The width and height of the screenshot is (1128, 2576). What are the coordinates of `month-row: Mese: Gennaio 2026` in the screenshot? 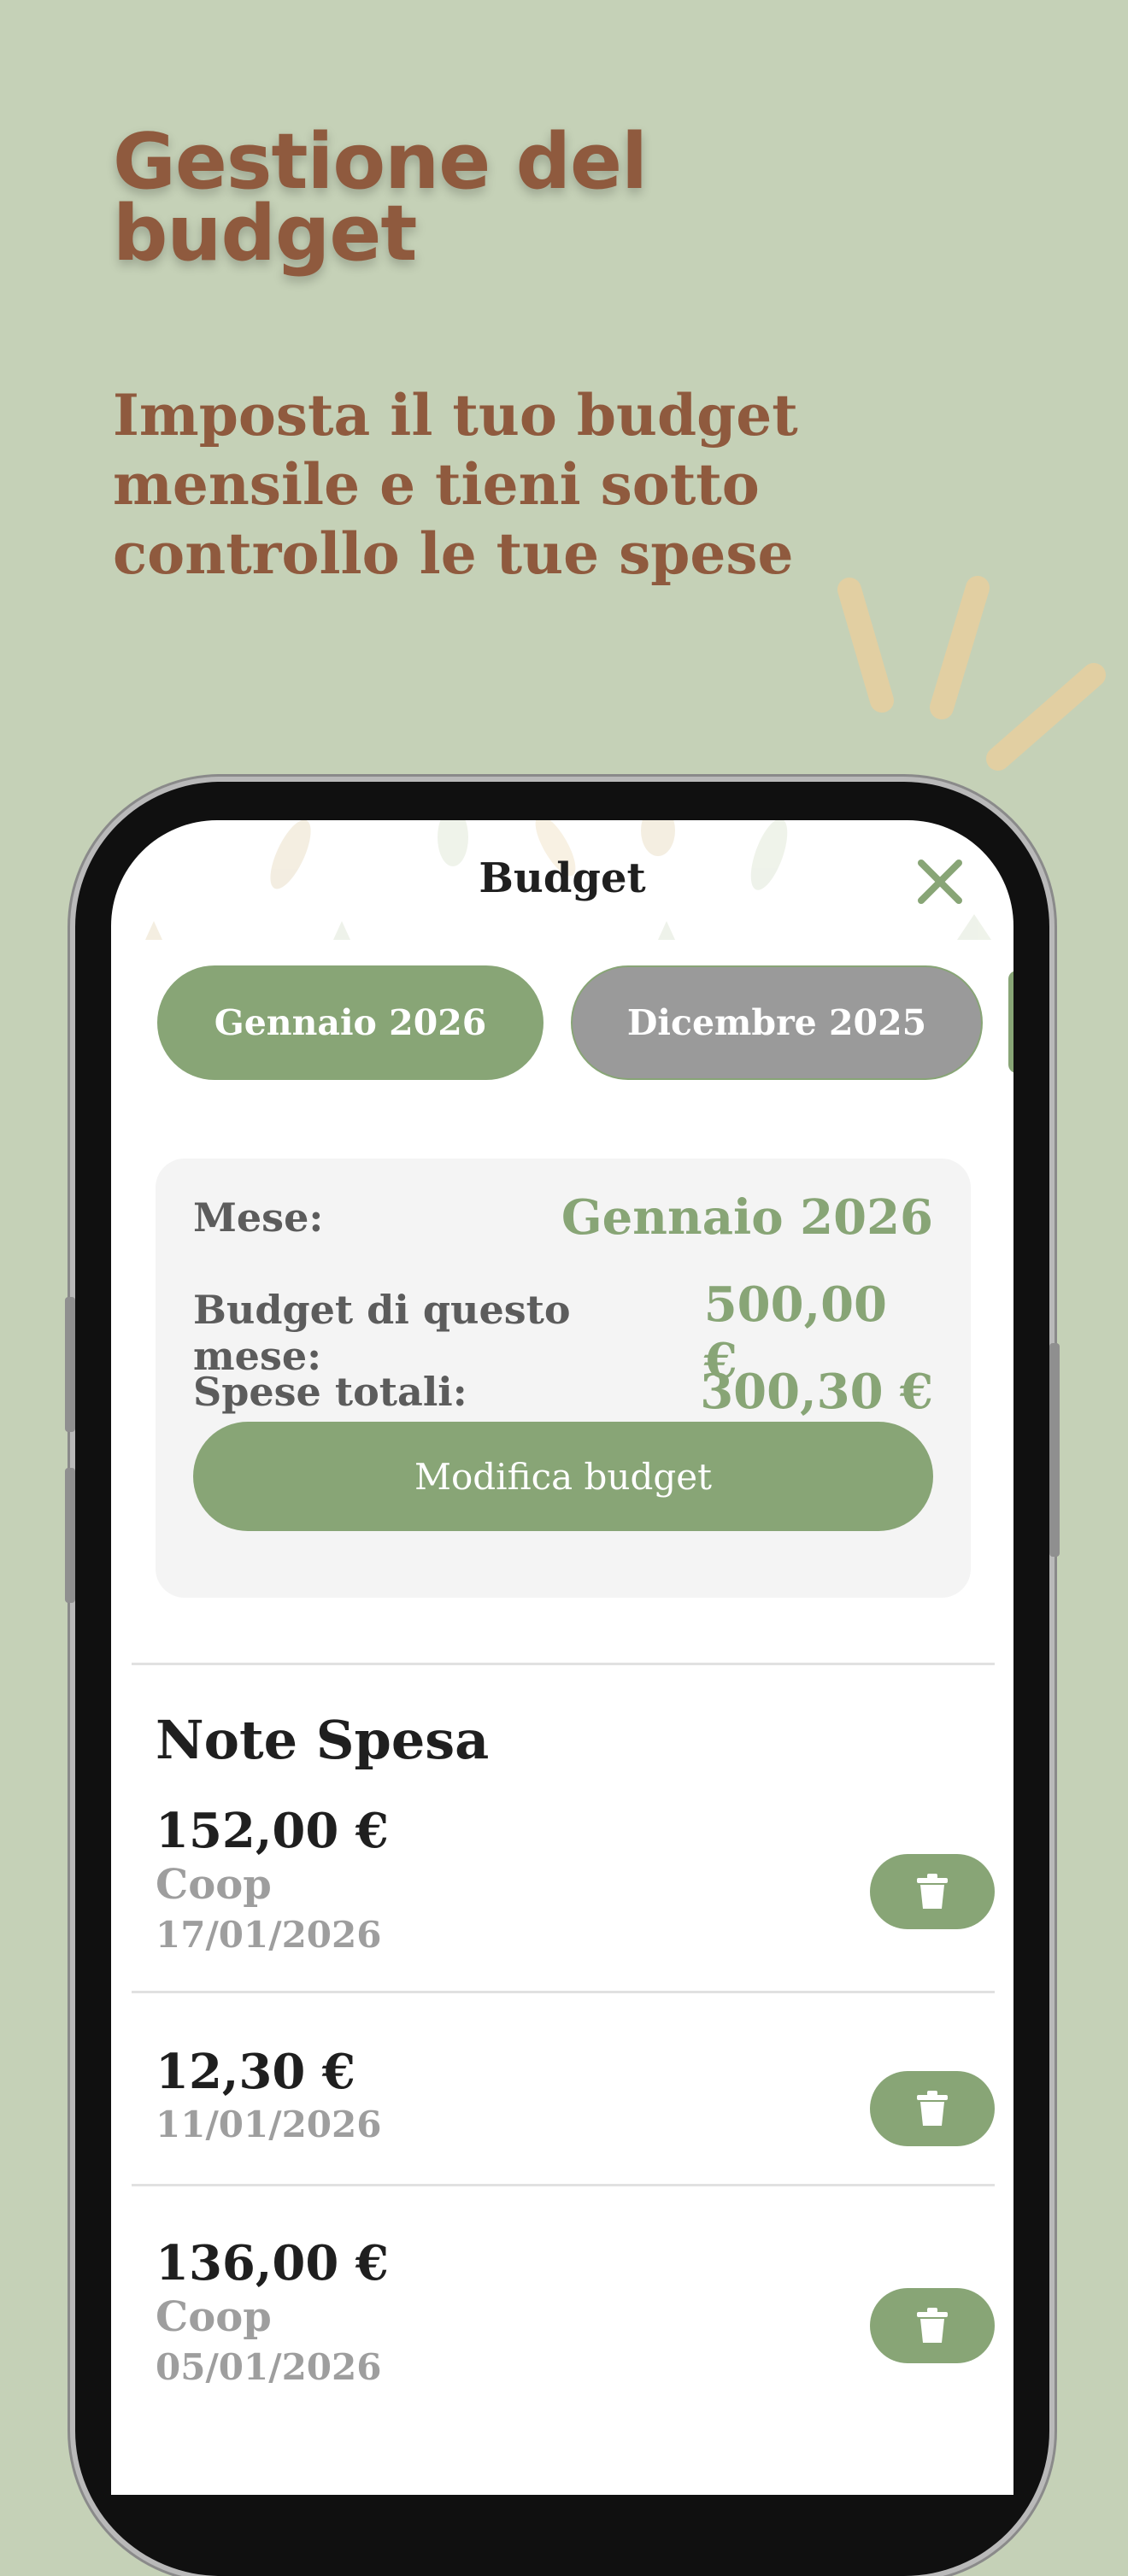 It's located at (563, 1217).